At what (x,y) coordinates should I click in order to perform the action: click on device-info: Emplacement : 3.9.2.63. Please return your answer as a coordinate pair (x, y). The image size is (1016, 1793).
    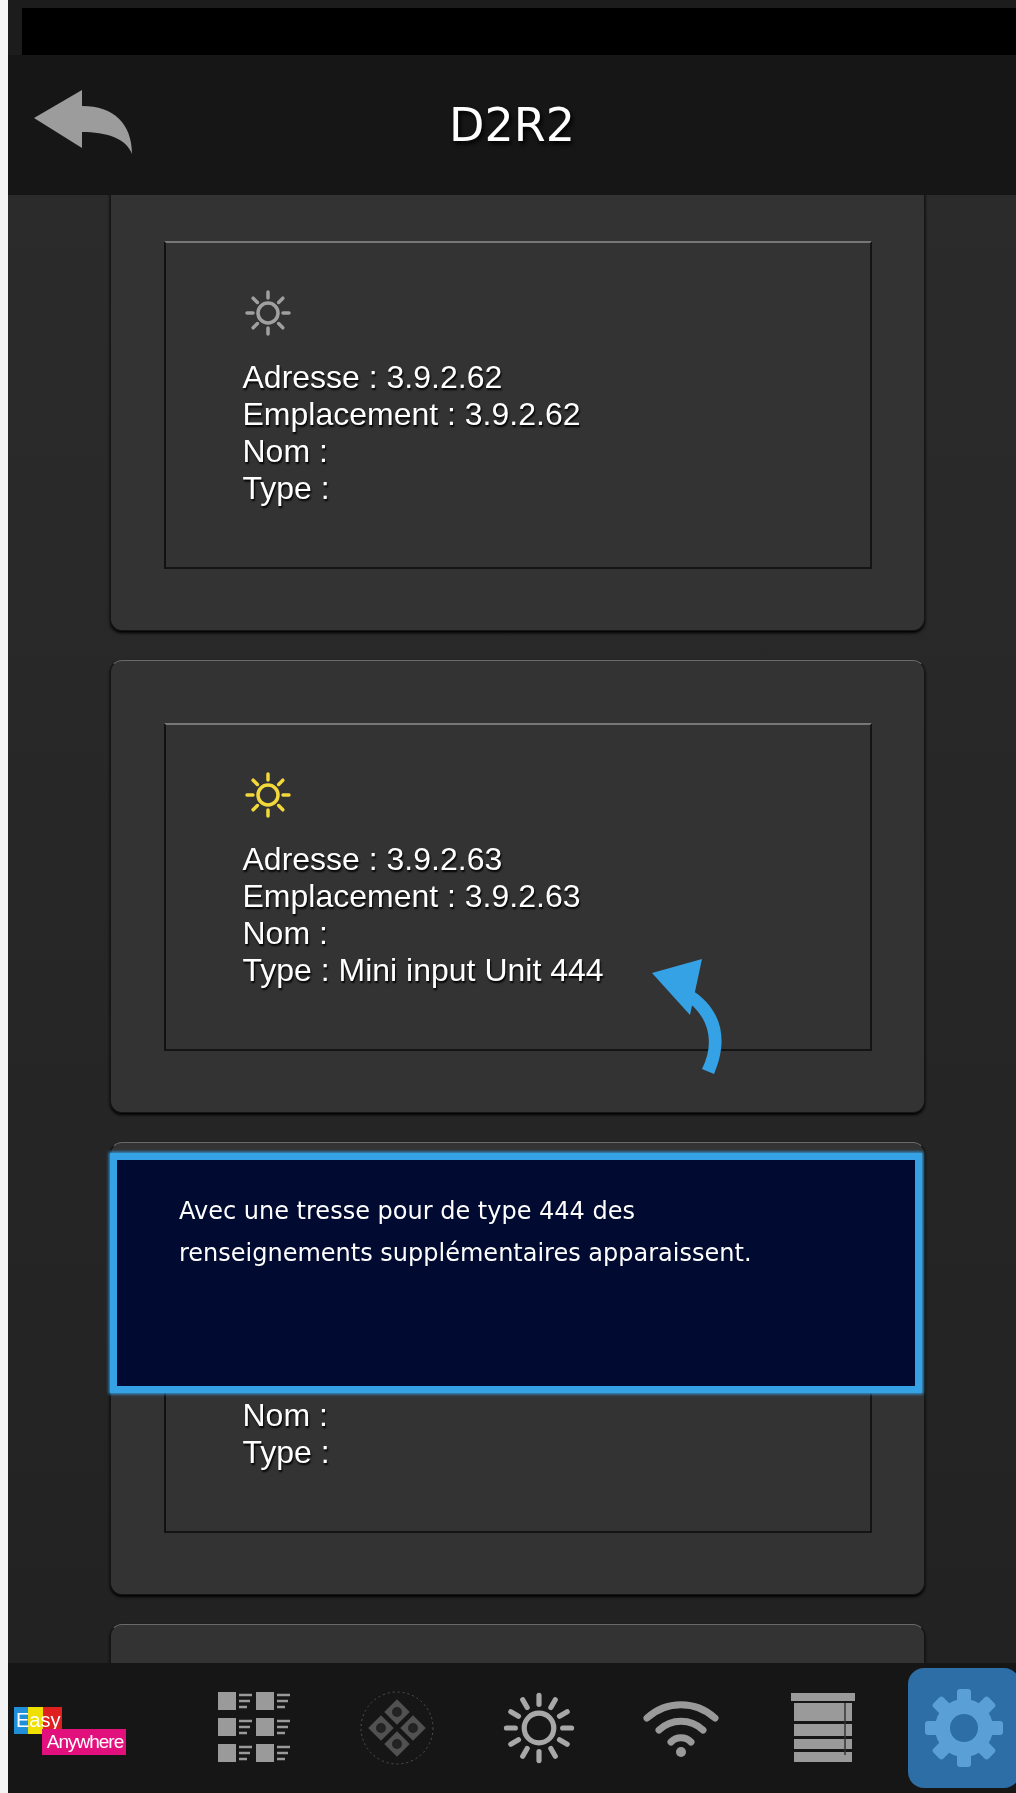
    Looking at the image, I should click on (412, 896).